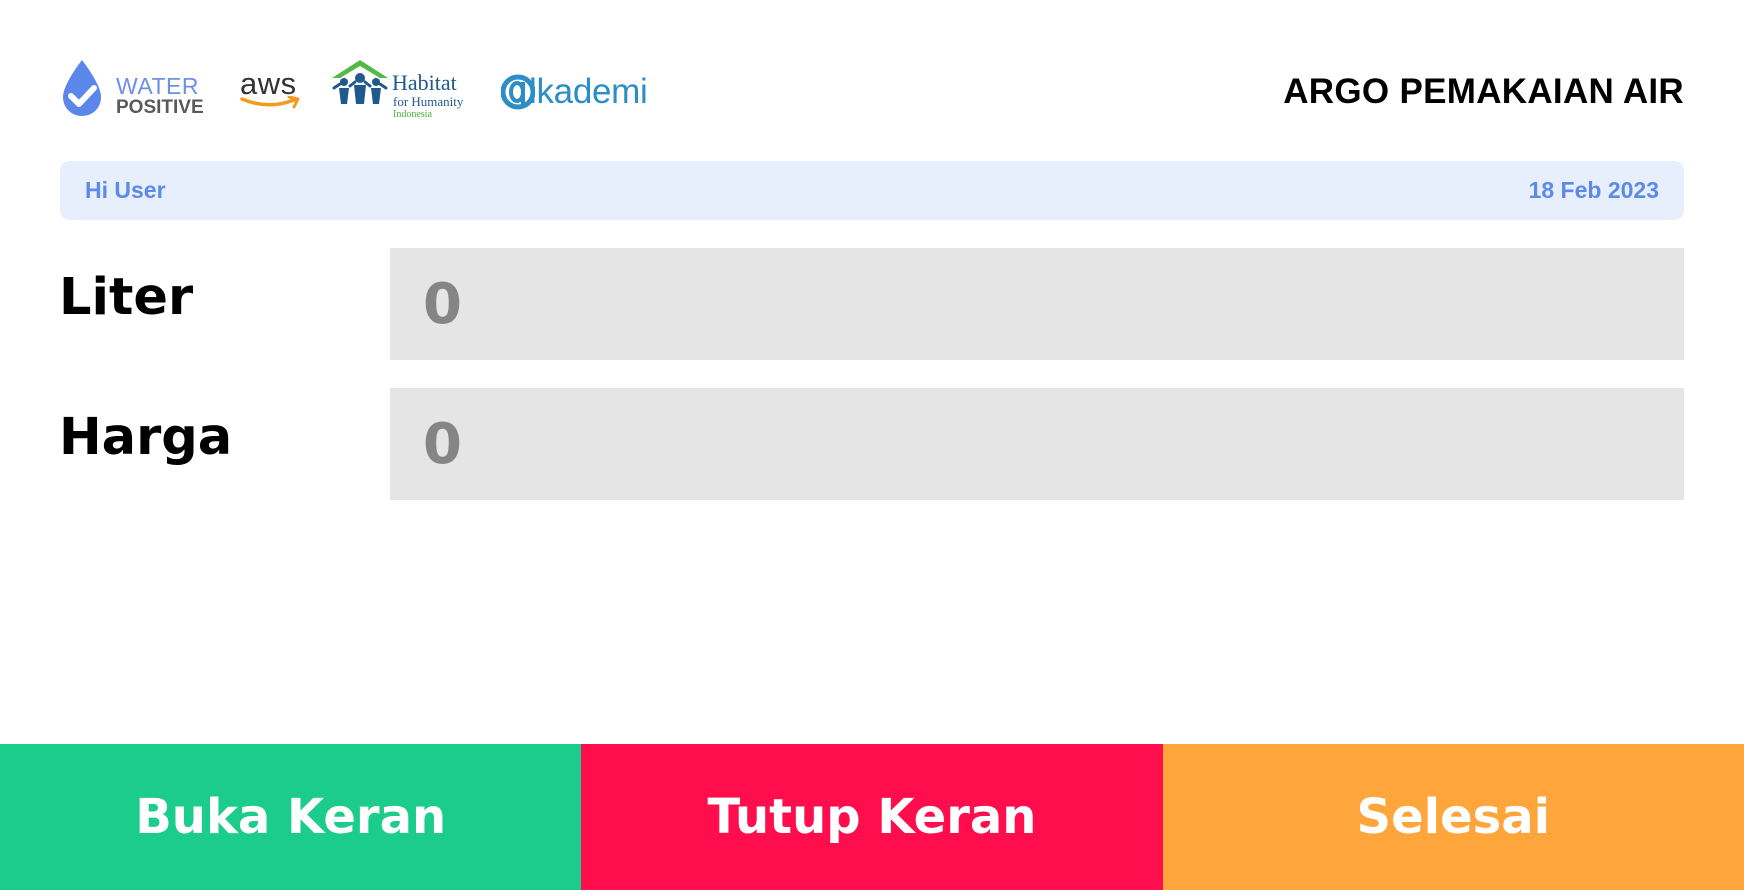 The image size is (1744, 890). Describe the element at coordinates (157, 86) in the screenshot. I see `water-positive-line1: WATER` at that location.